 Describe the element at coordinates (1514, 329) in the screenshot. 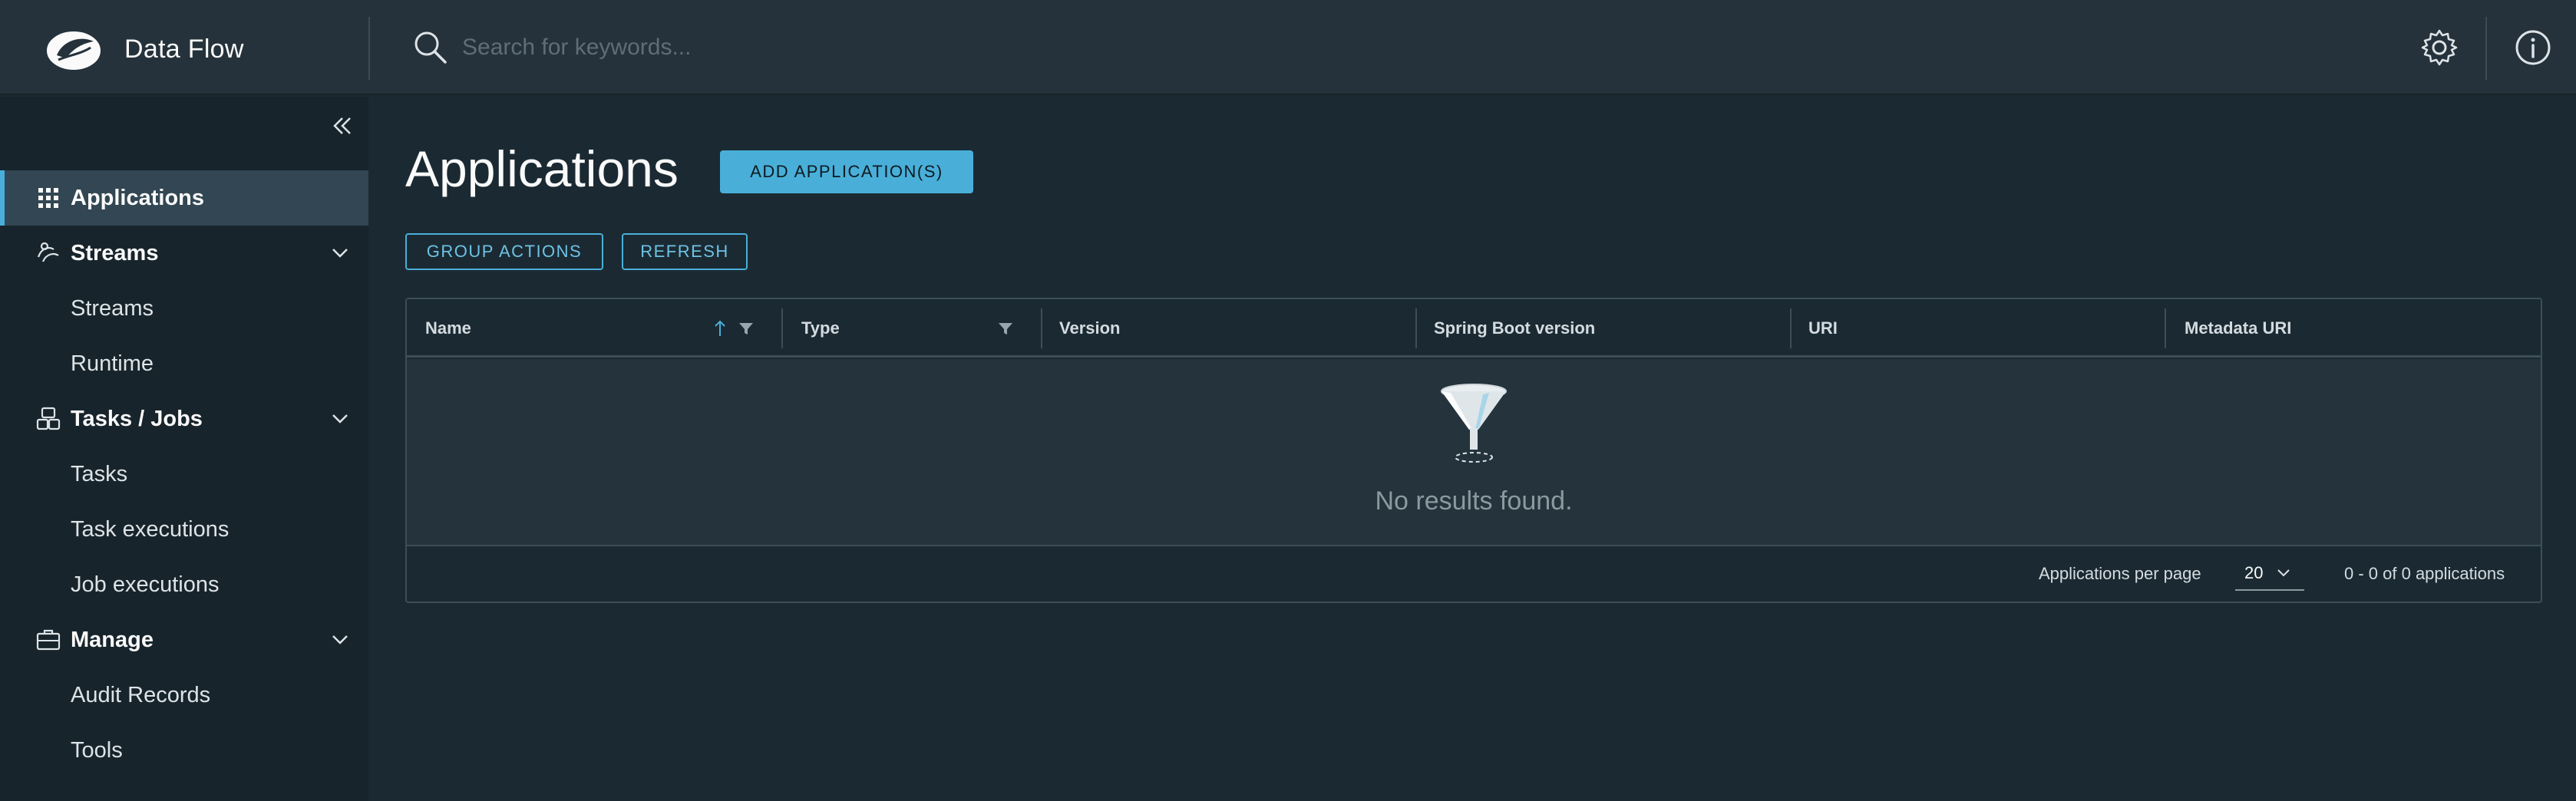

I see `column-header-spring-boot-version: Spring Boot version` at that location.